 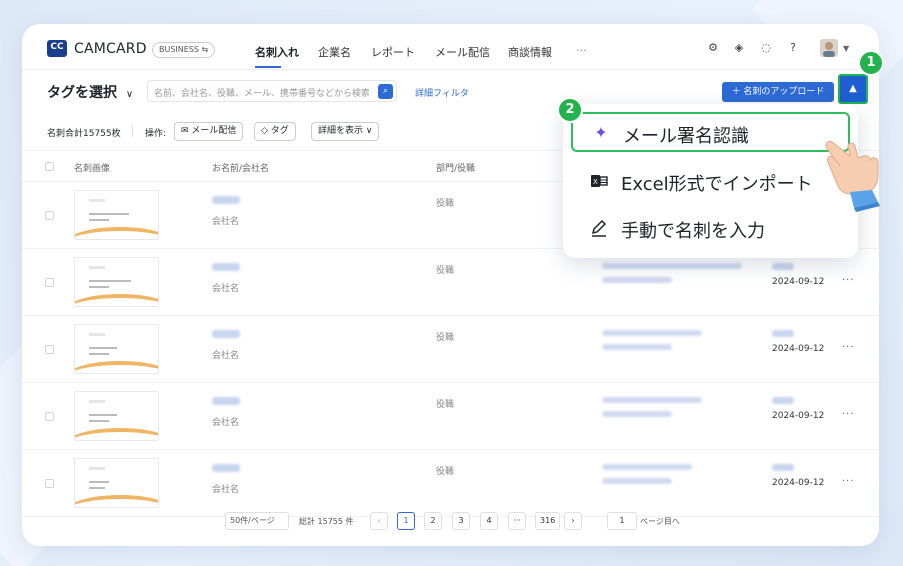 What do you see at coordinates (345, 131) in the screenshot?
I see `show-details-button: 詳細を表示 ∨` at bounding box center [345, 131].